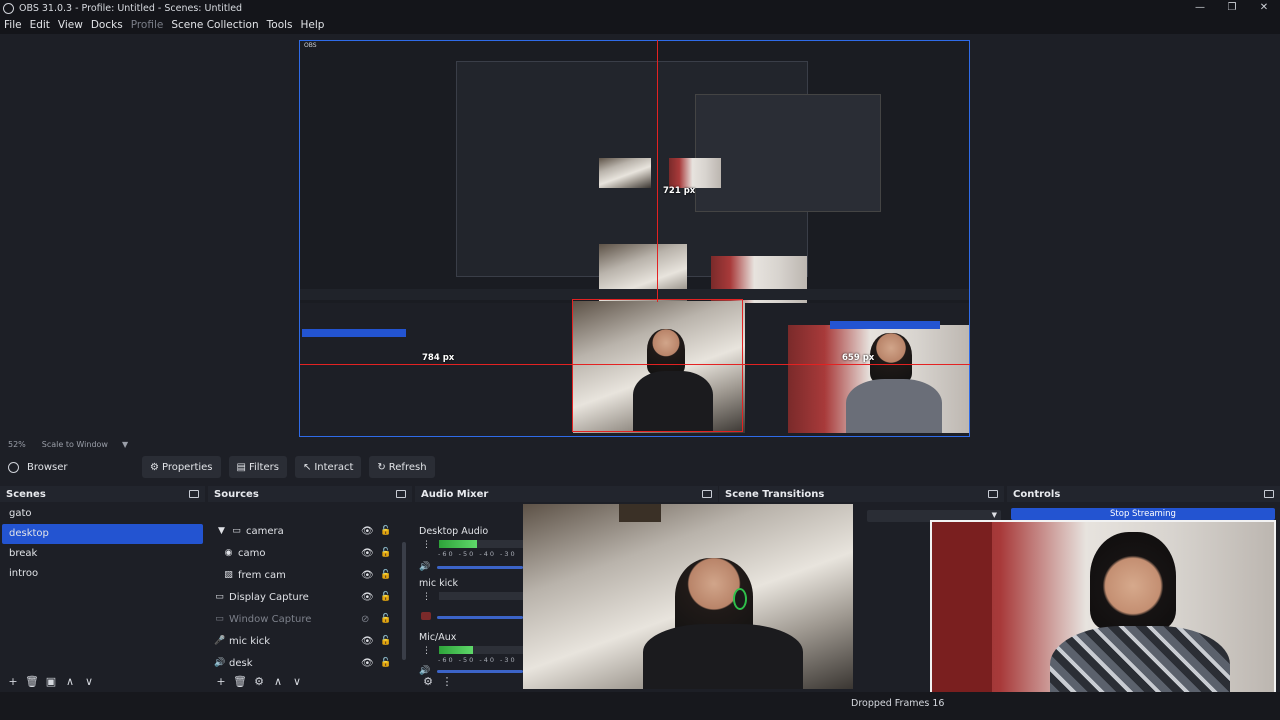 Image resolution: width=1280 pixels, height=720 pixels. What do you see at coordinates (891, 358) in the screenshot?
I see `person-head` at bounding box center [891, 358].